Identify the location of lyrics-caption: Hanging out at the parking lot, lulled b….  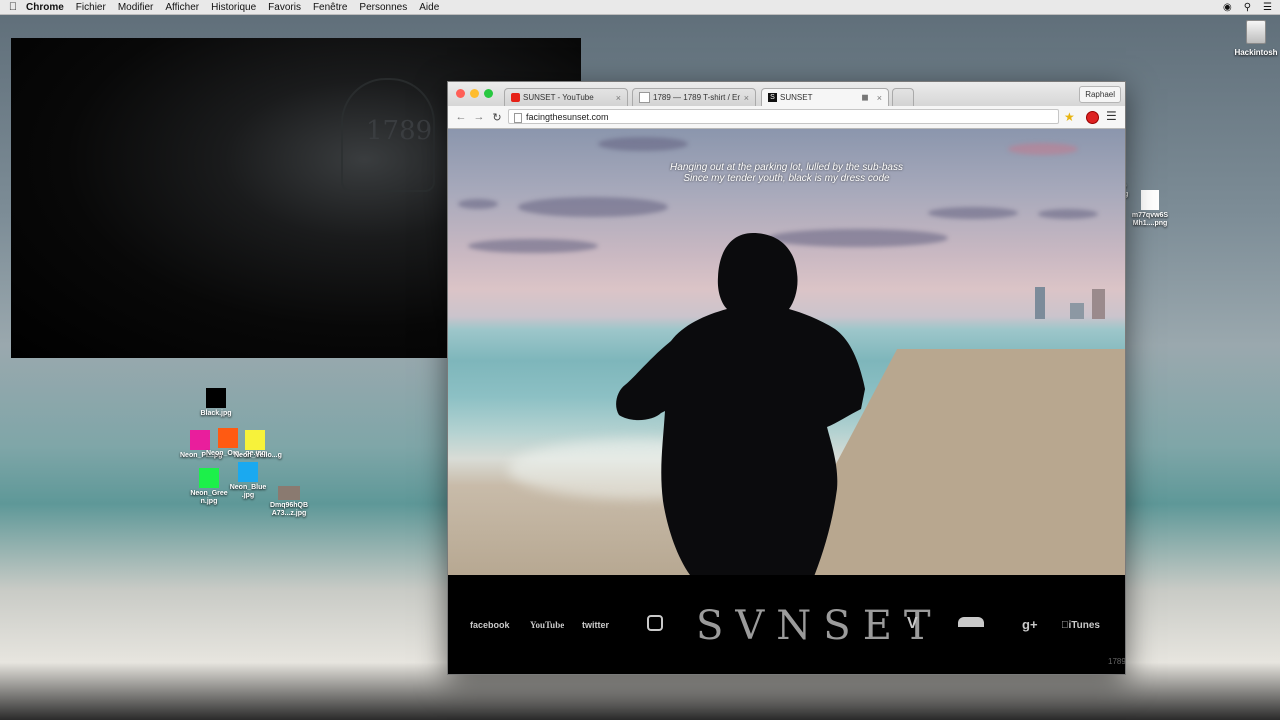
(786, 173).